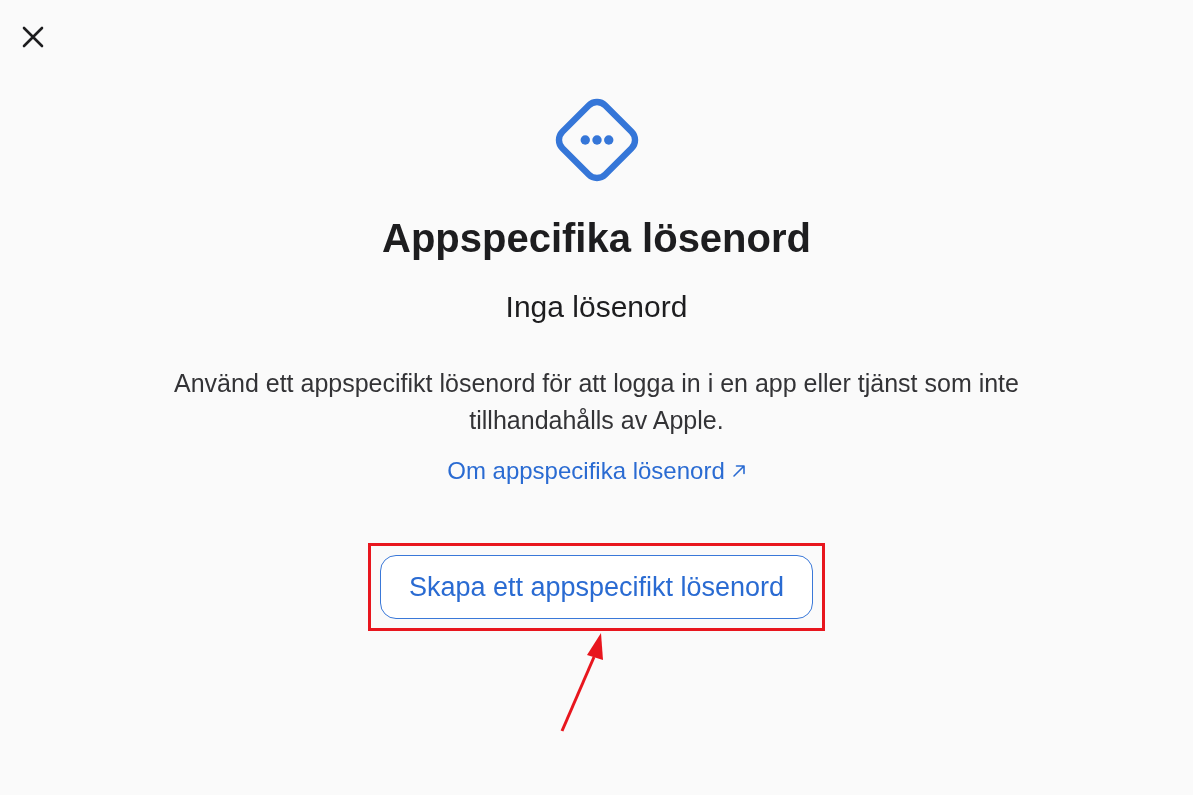  I want to click on close-button, so click(33, 37).